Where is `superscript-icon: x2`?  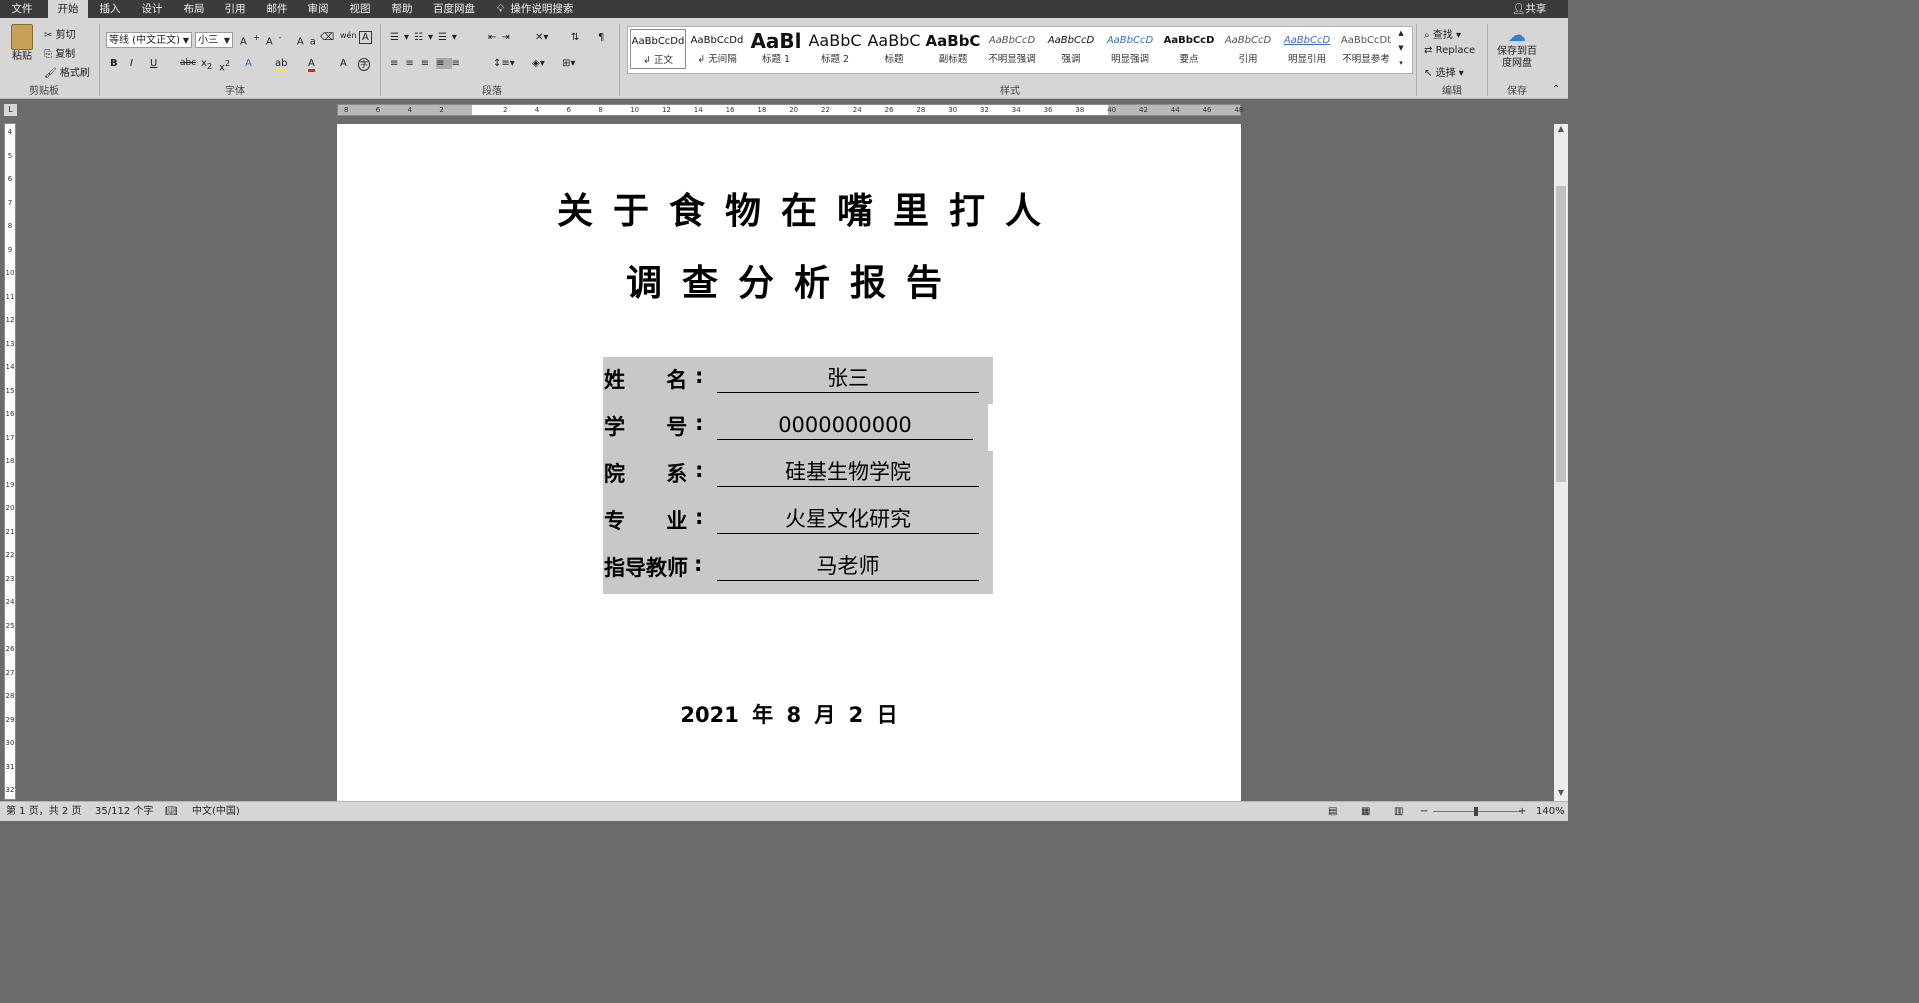 superscript-icon: x2 is located at coordinates (224, 65).